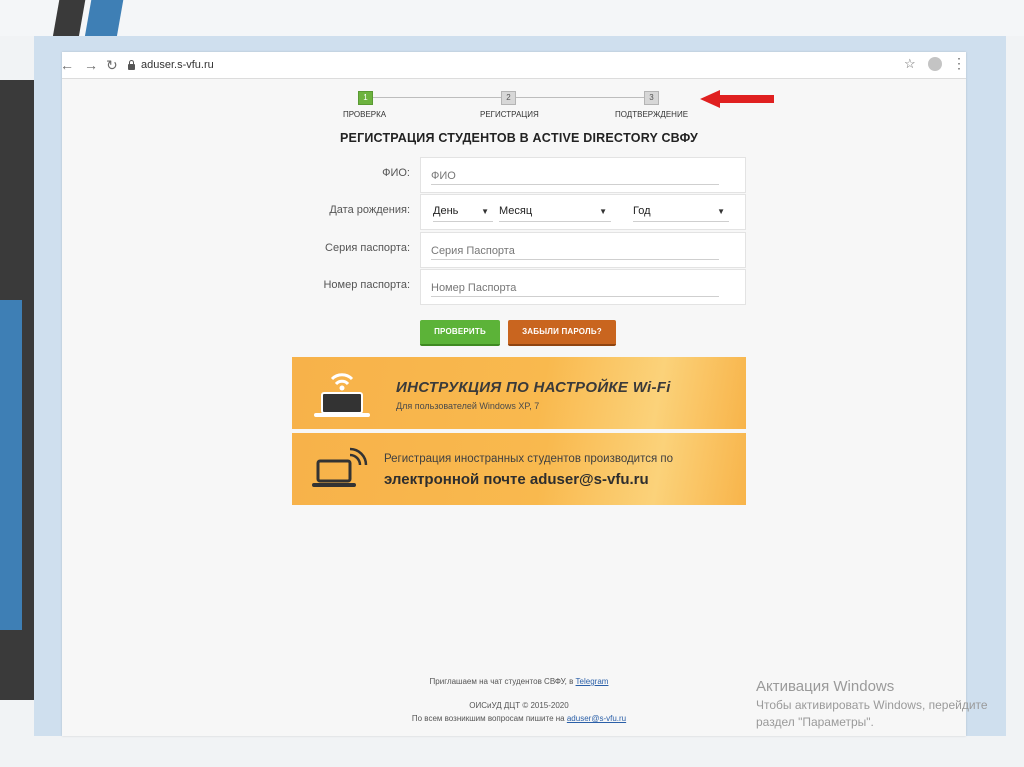  Describe the element at coordinates (11, 465) in the screenshot. I see `slide-decor-stripe` at that location.